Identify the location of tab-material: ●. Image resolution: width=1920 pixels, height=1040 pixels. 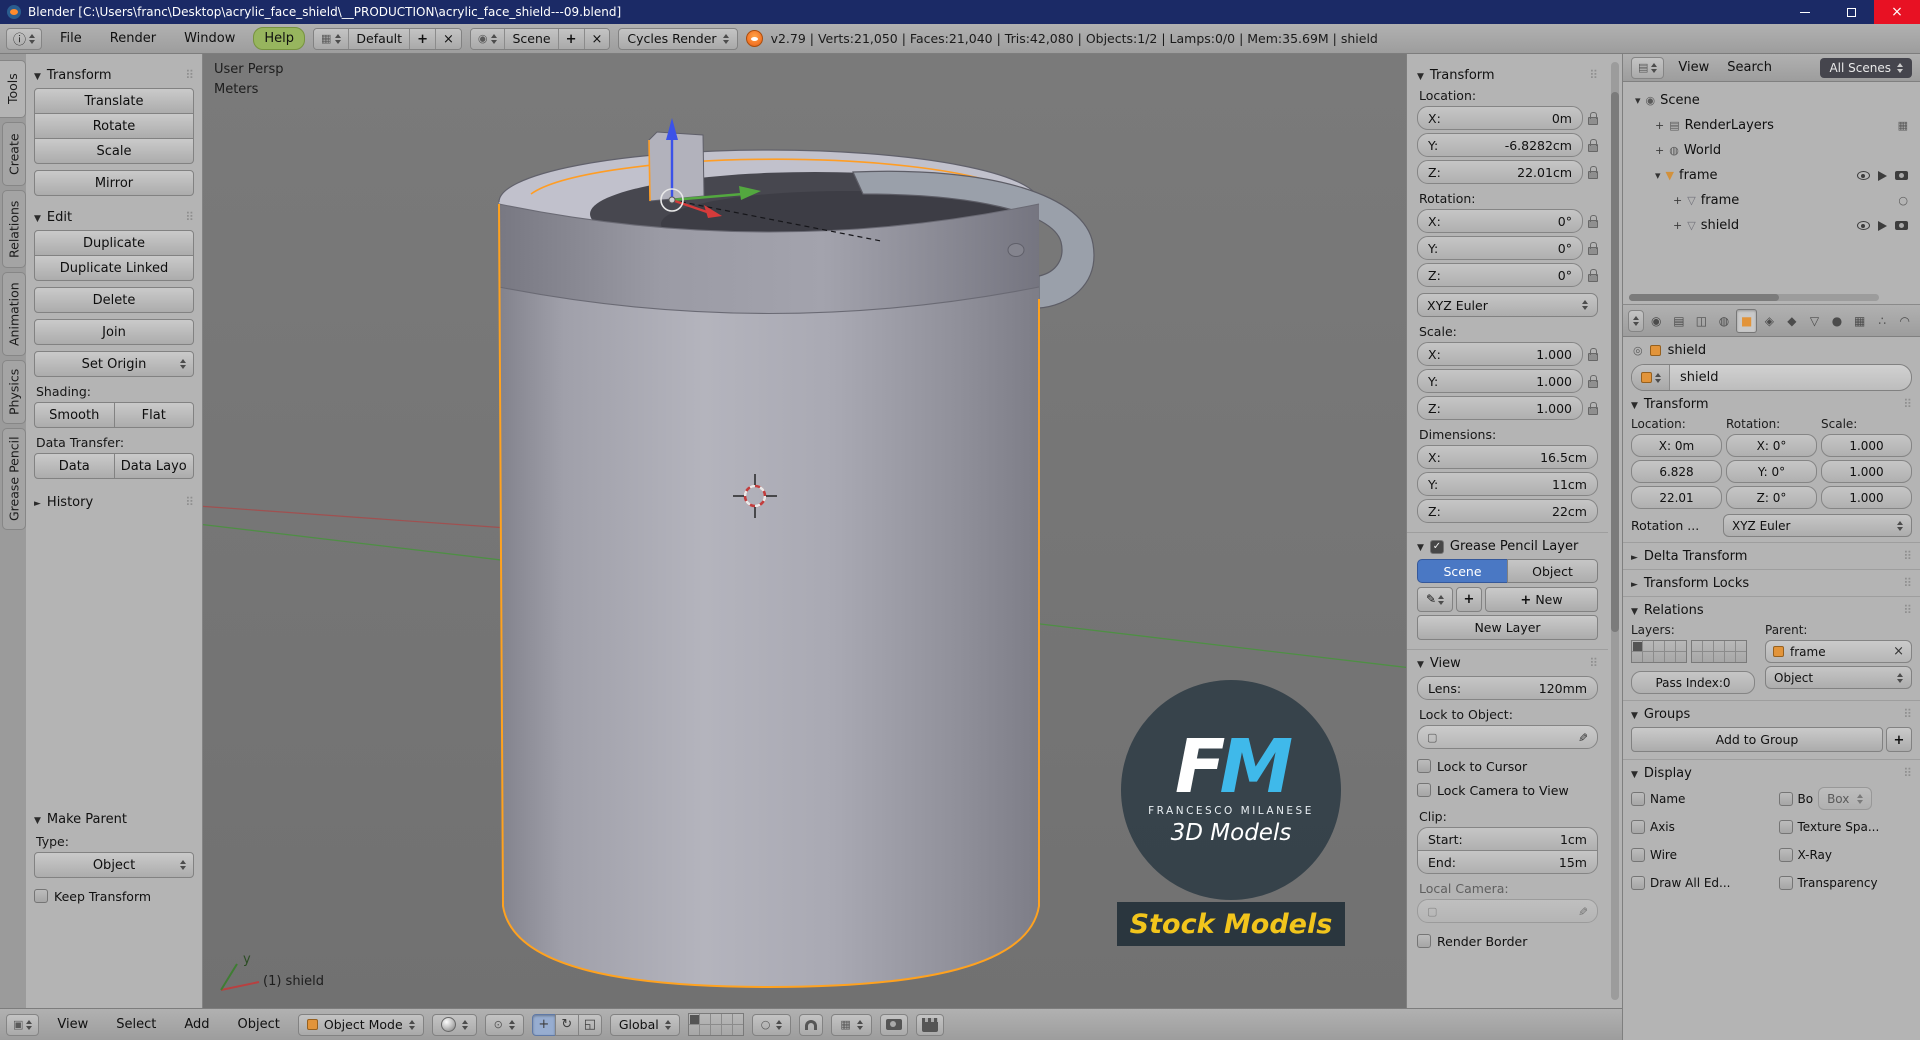
(1837, 321).